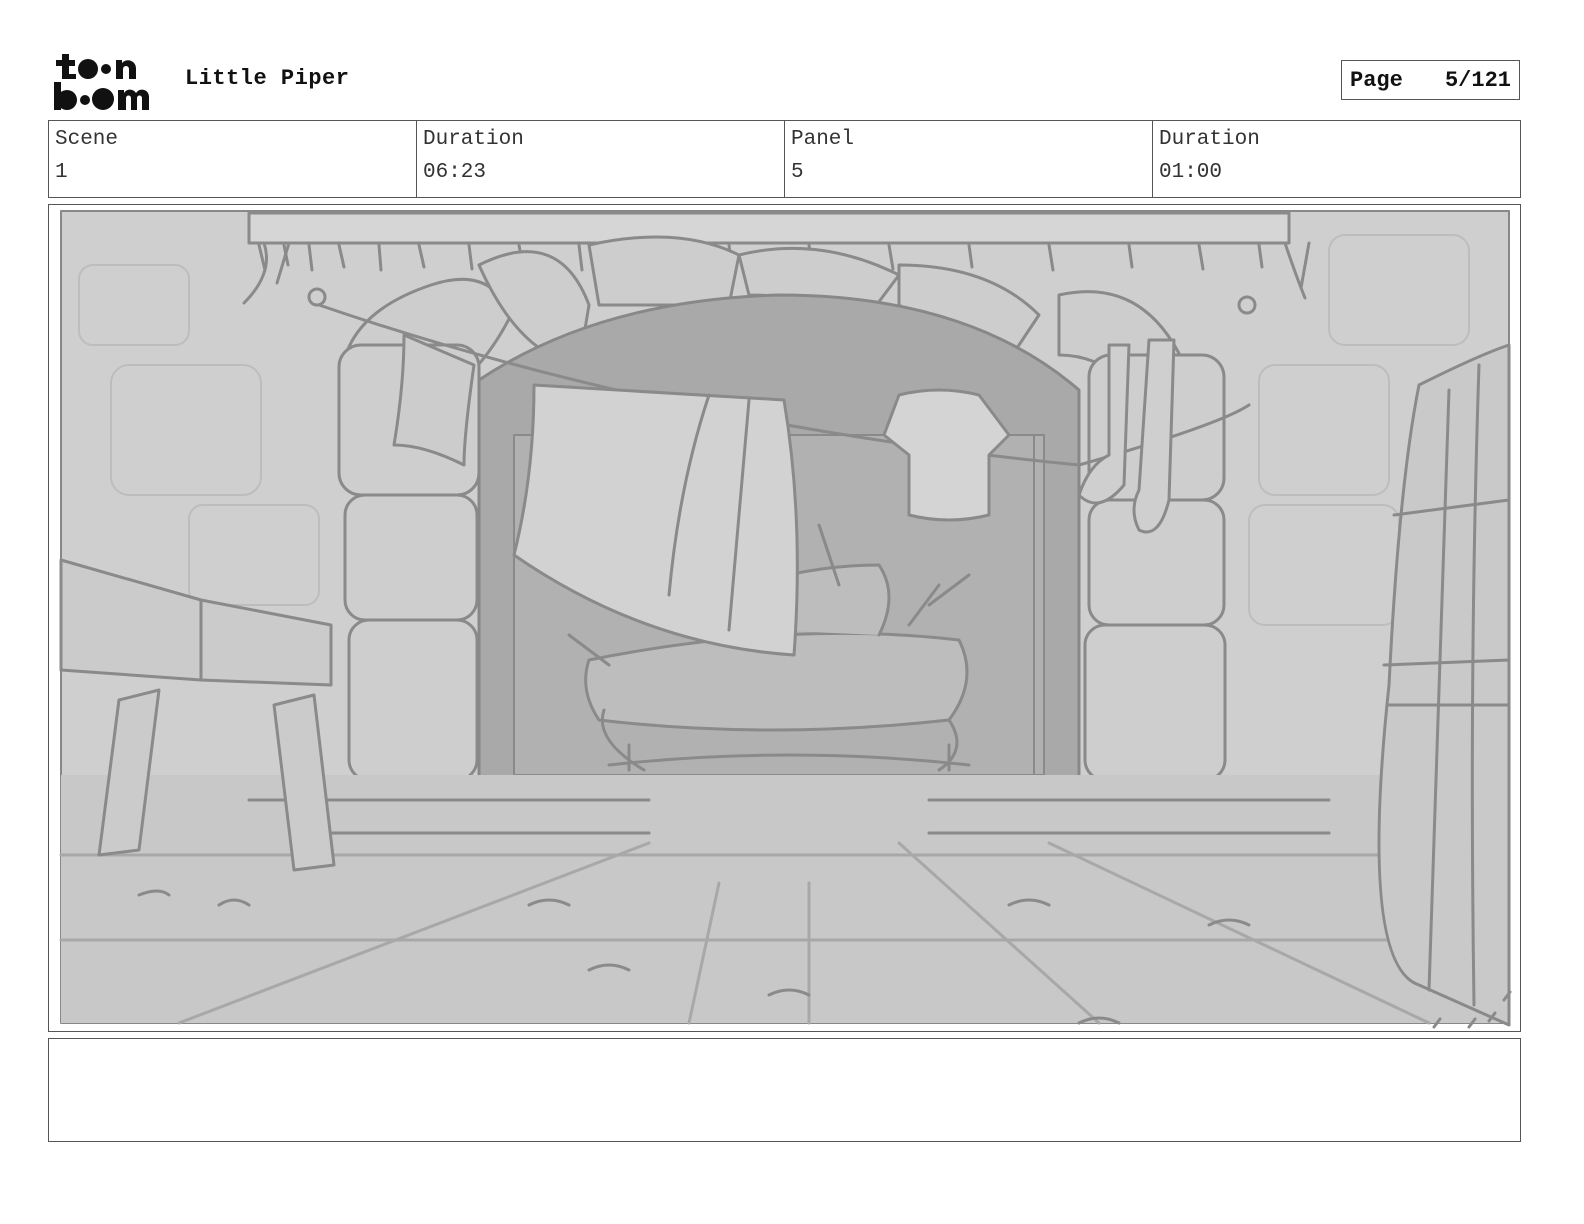 Image resolution: width=1584 pixels, height=1224 pixels. I want to click on scene-duration-value: 06:23, so click(455, 172).